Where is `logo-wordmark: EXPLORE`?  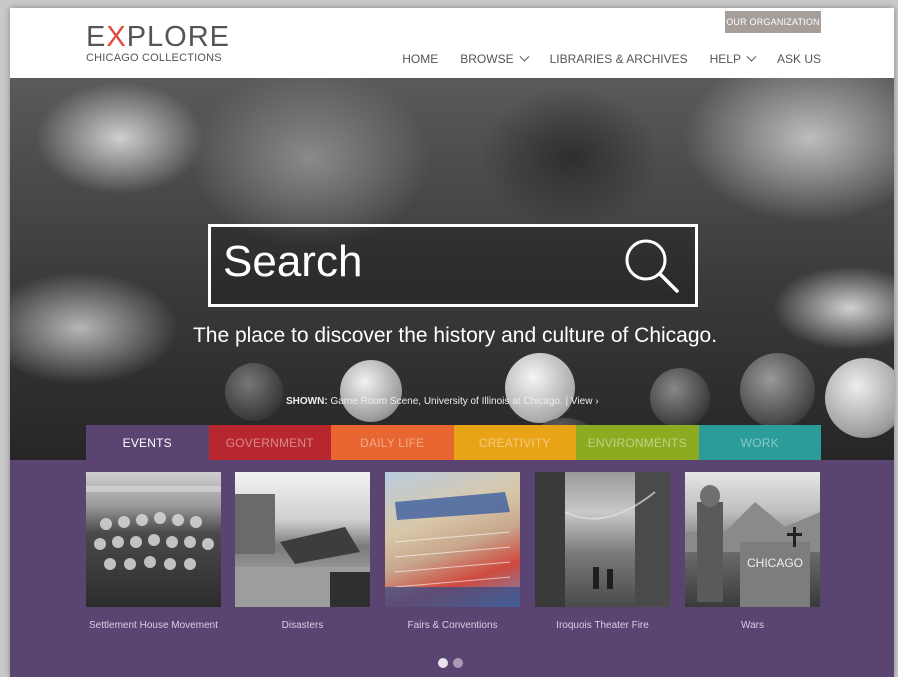
logo-wordmark: EXPLORE is located at coordinates (158, 37).